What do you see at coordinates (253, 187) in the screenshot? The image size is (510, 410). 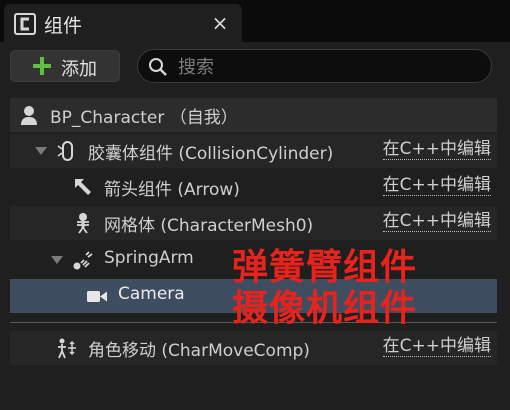 I see `tree-item-arrow: 箭头组件 (Arrow) 在C++中编辑` at bounding box center [253, 187].